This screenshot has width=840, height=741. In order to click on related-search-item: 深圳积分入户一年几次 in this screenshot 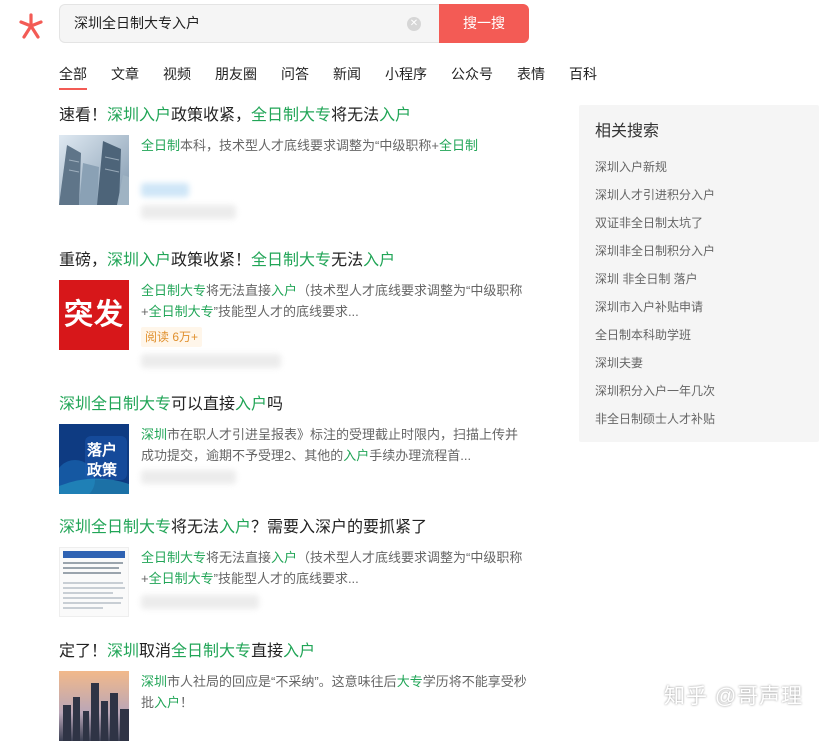, I will do `click(655, 391)`.